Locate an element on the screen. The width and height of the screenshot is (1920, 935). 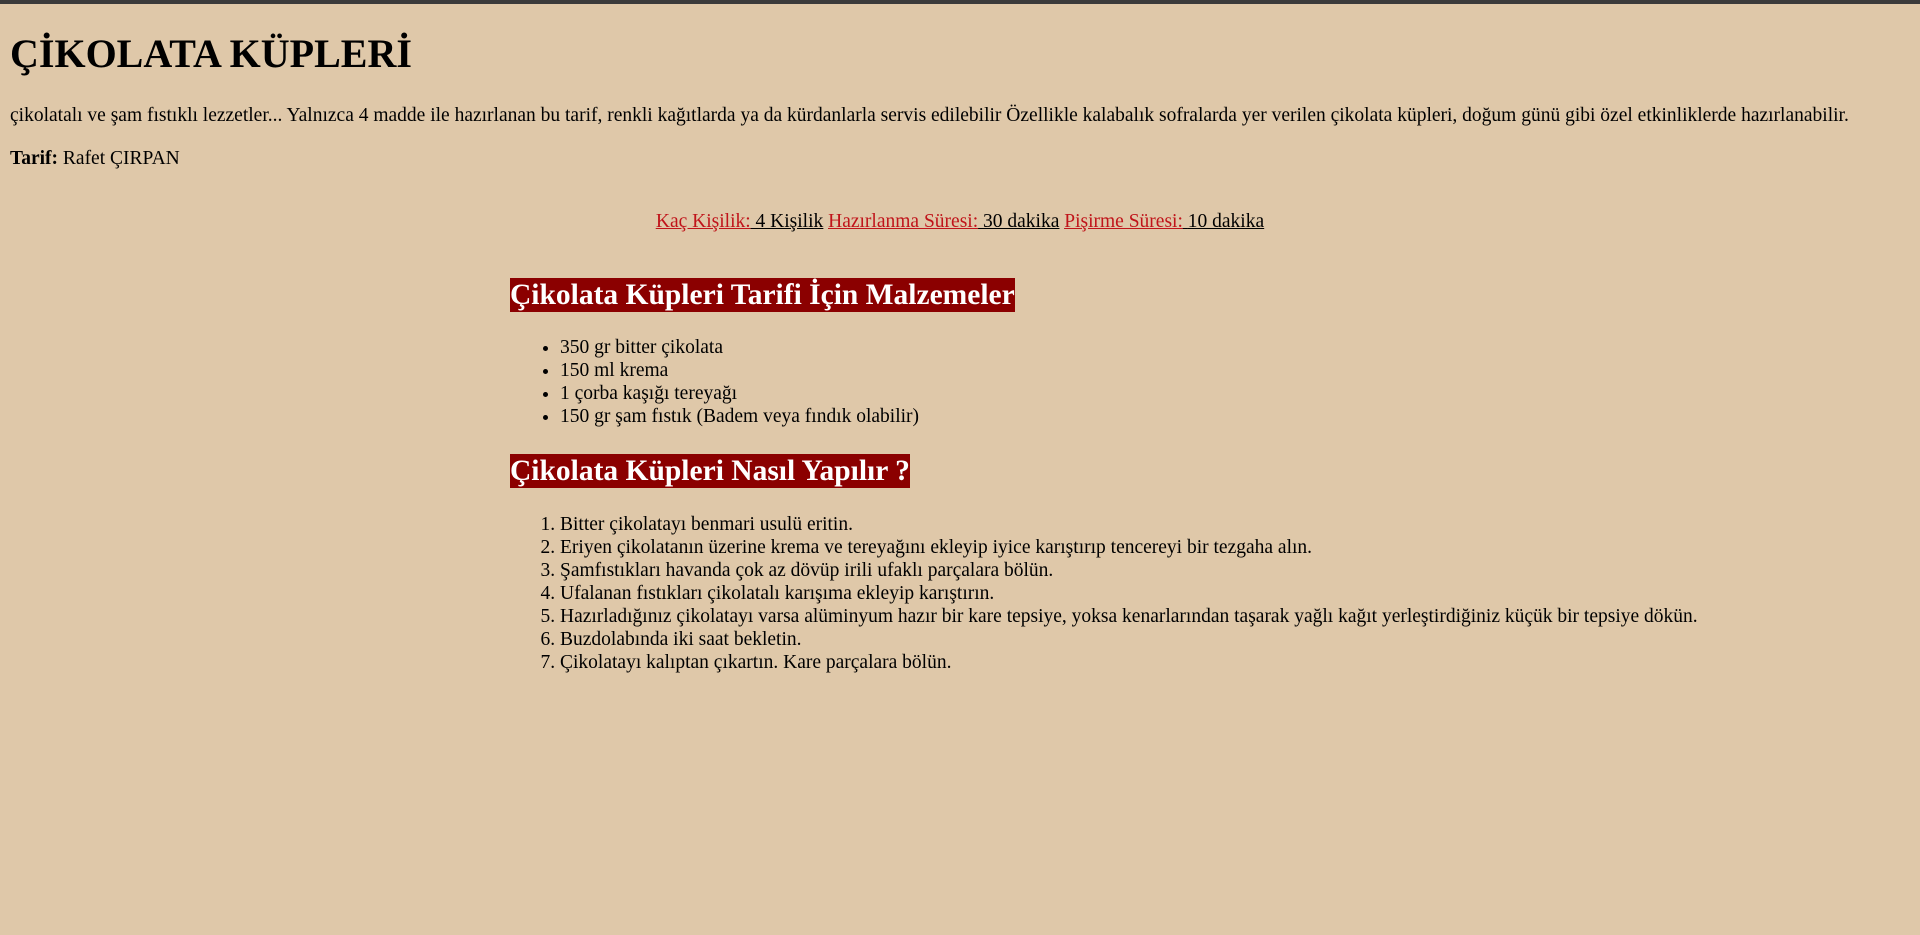
prep-time-value: 30 dakika is located at coordinates (1021, 221).